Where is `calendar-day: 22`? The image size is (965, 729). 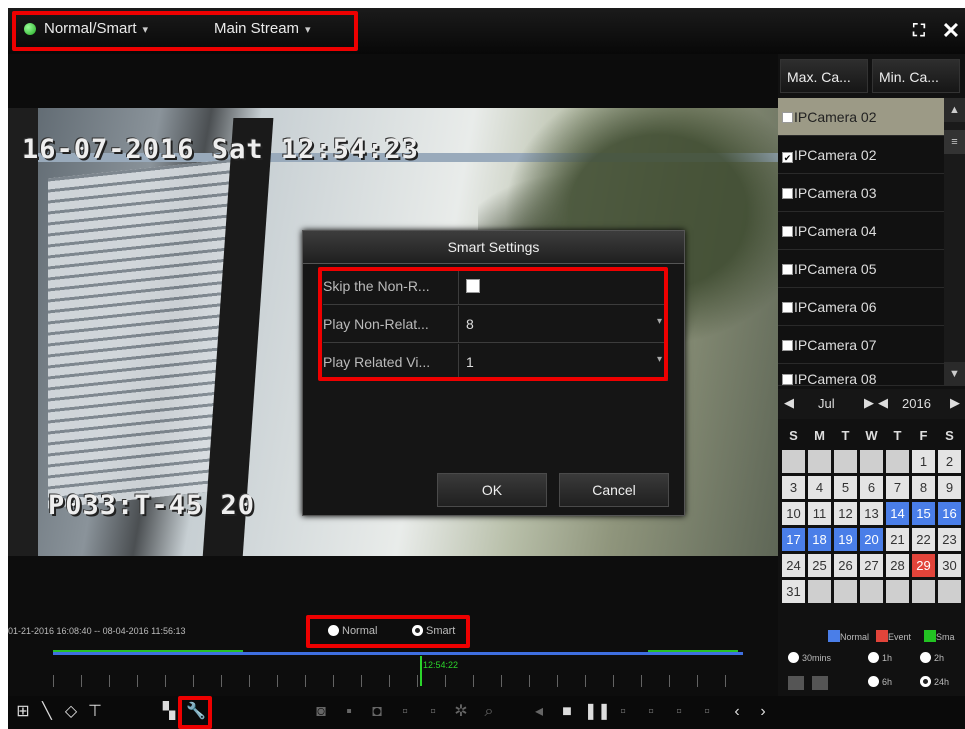
calendar-day: 22 is located at coordinates (923, 539).